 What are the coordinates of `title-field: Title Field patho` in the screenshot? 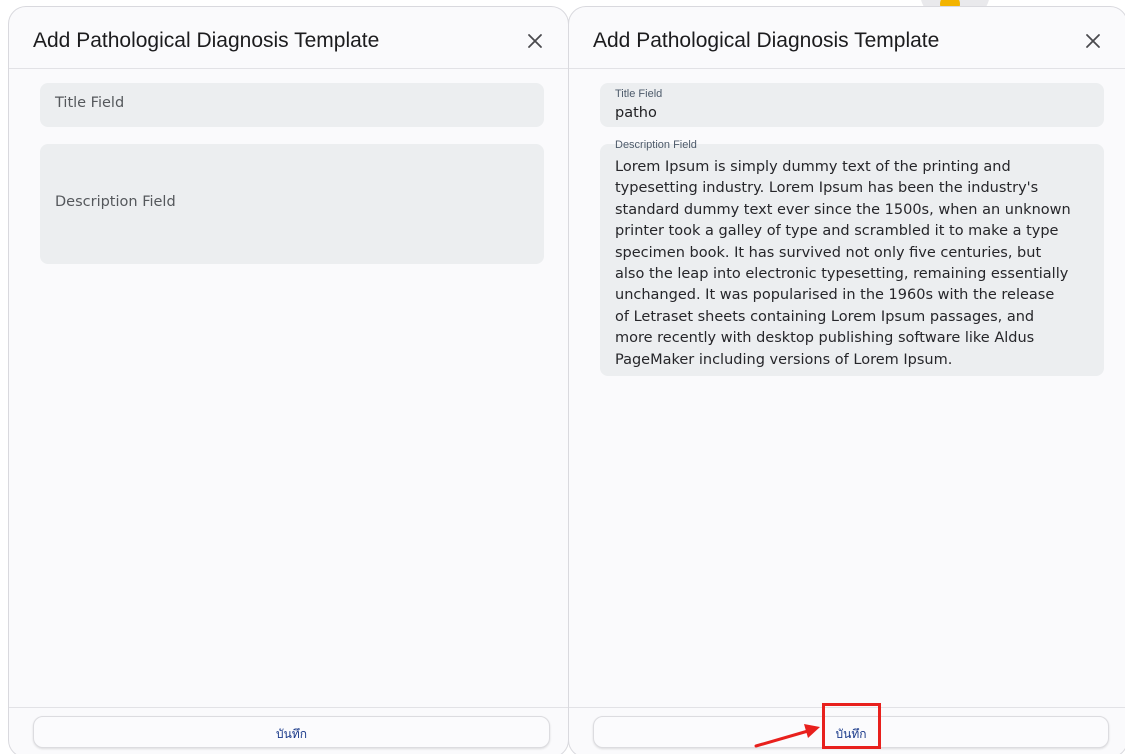 It's located at (852, 105).